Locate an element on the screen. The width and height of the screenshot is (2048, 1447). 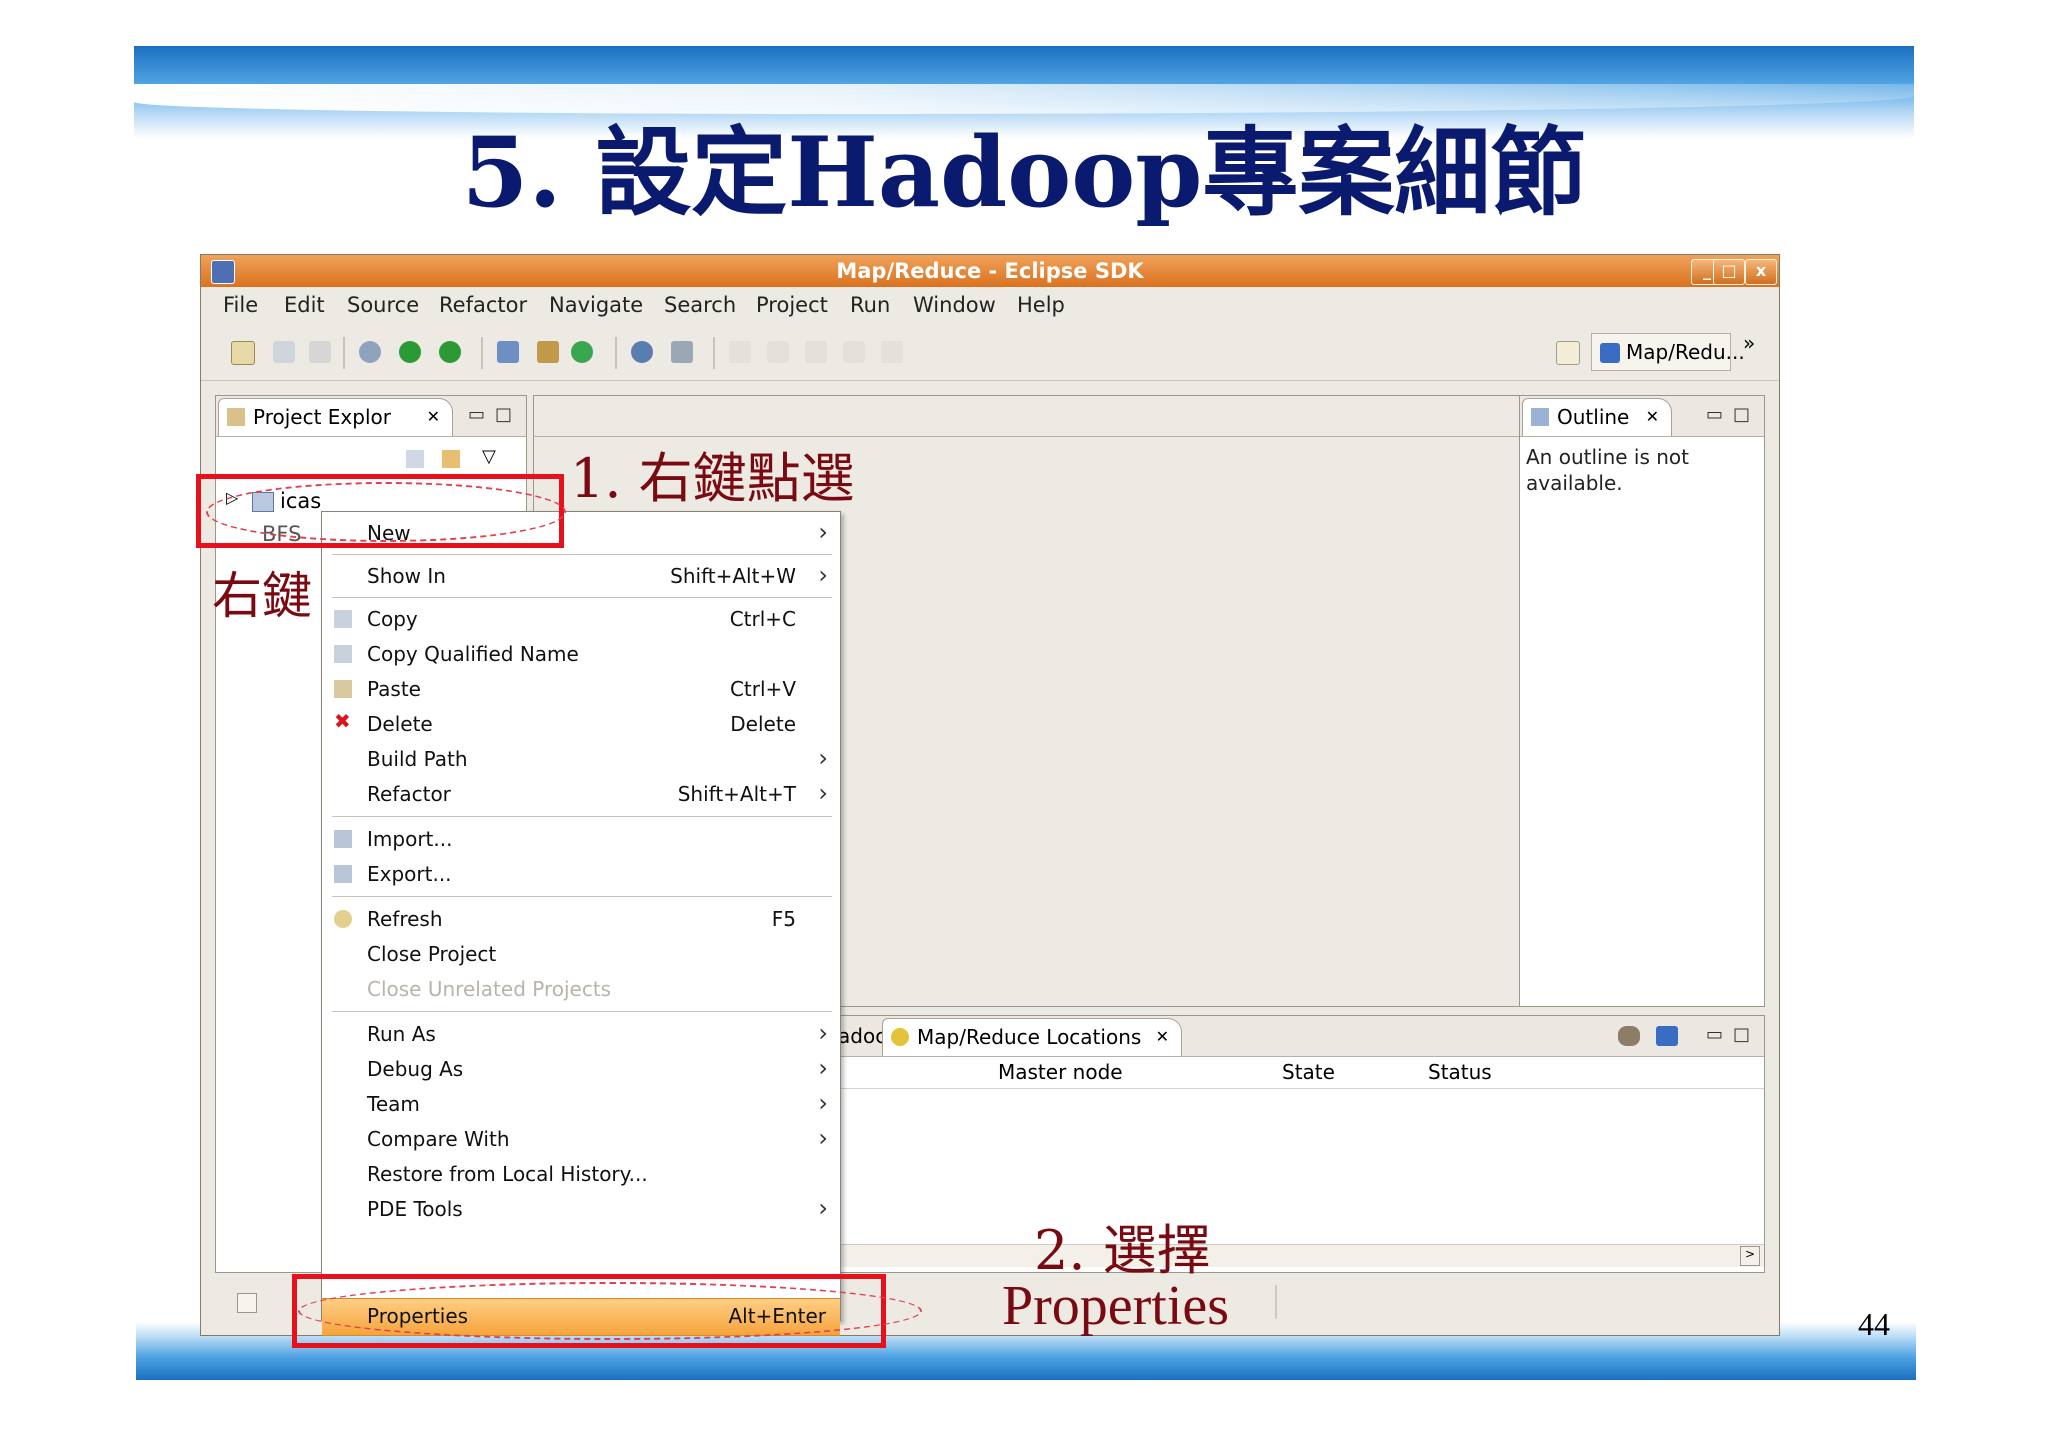
menu-edit: Edit is located at coordinates (304, 305).